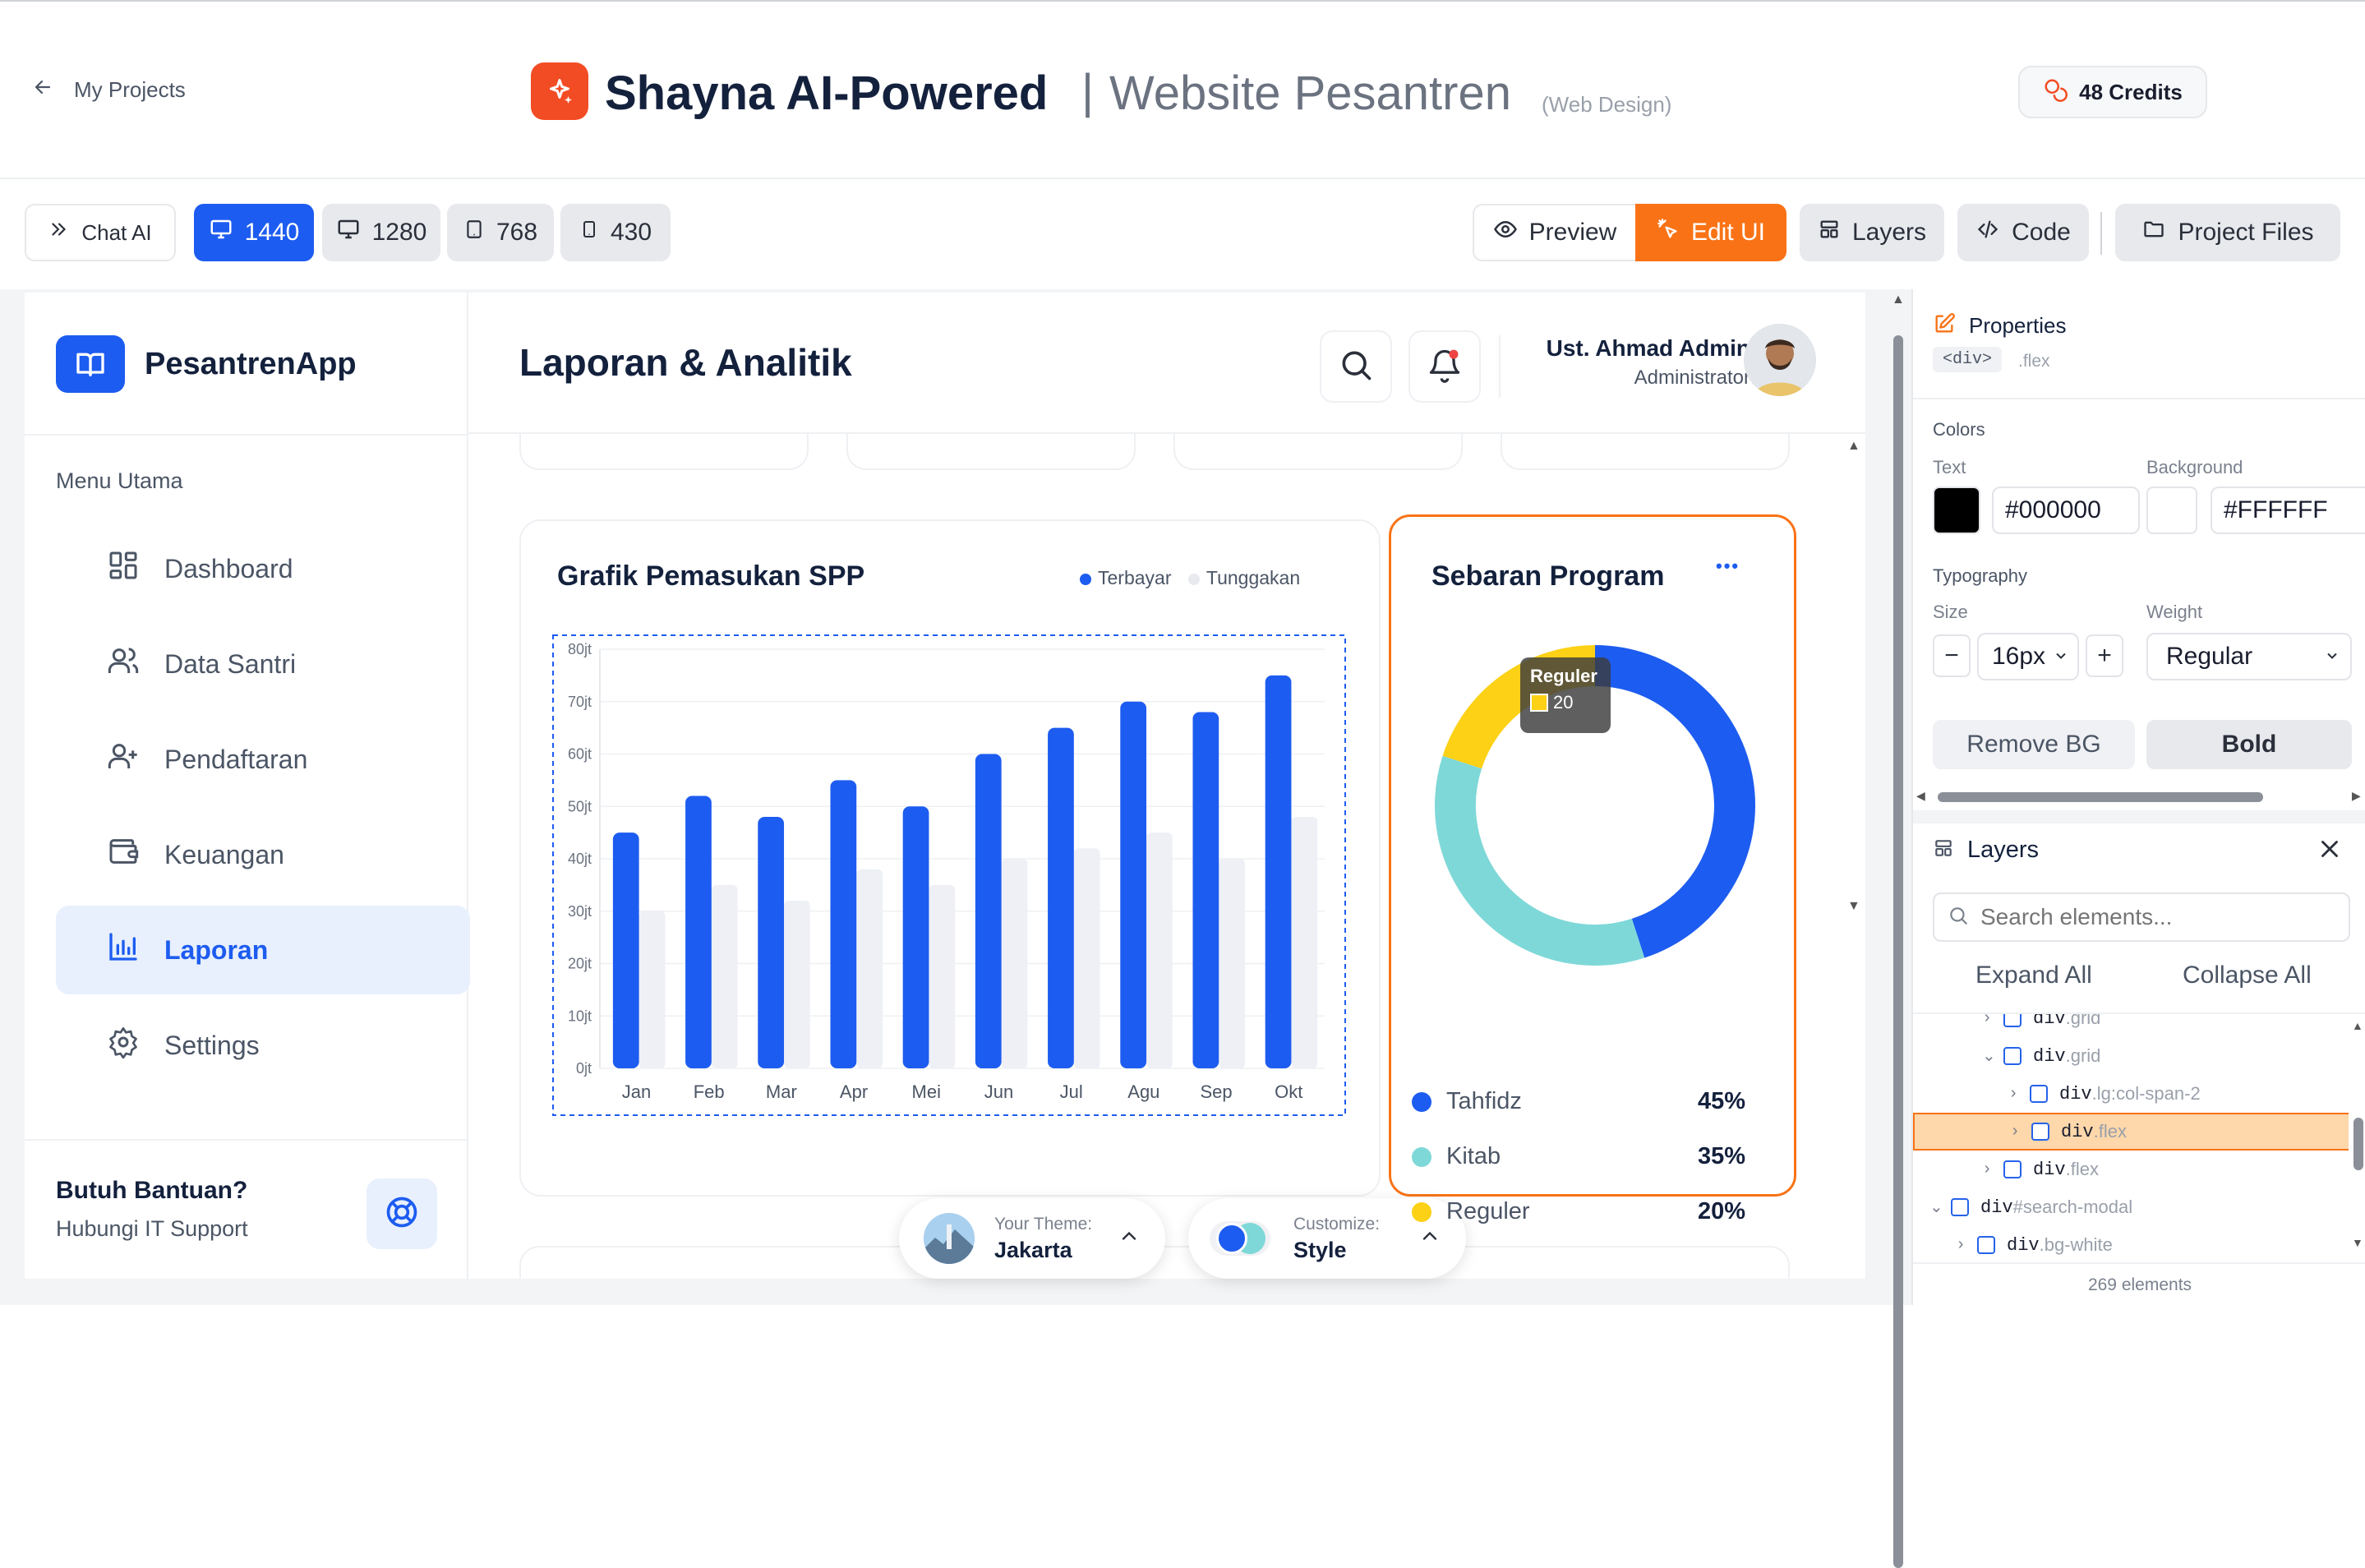 The width and height of the screenshot is (2365, 1568). Describe the element at coordinates (1674, 801) in the screenshot. I see `donut-slice-tahfidz` at that location.